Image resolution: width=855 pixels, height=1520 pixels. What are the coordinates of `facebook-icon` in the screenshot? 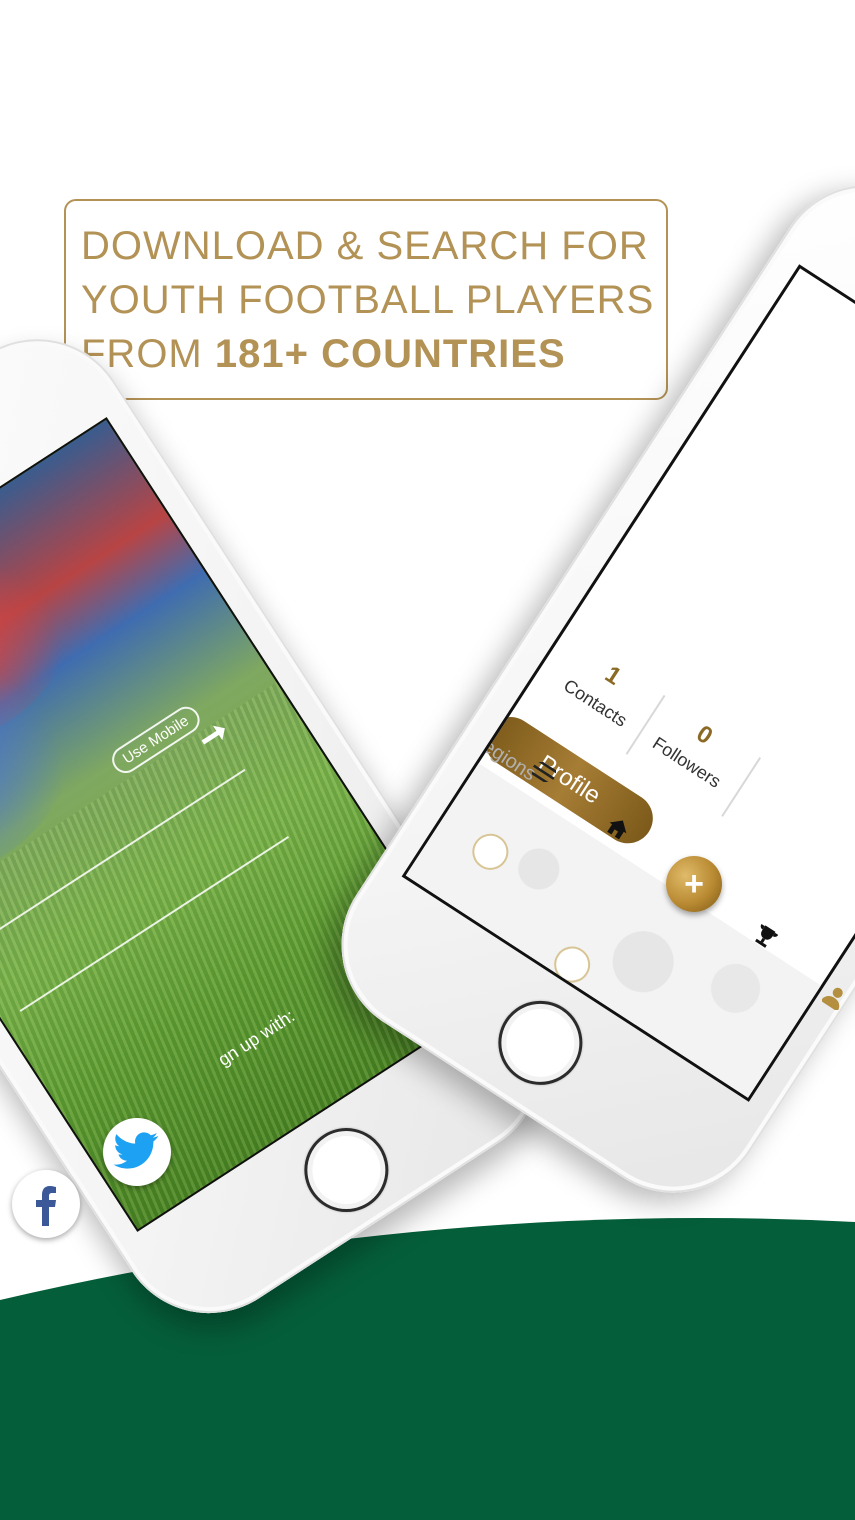 It's located at (46, 1206).